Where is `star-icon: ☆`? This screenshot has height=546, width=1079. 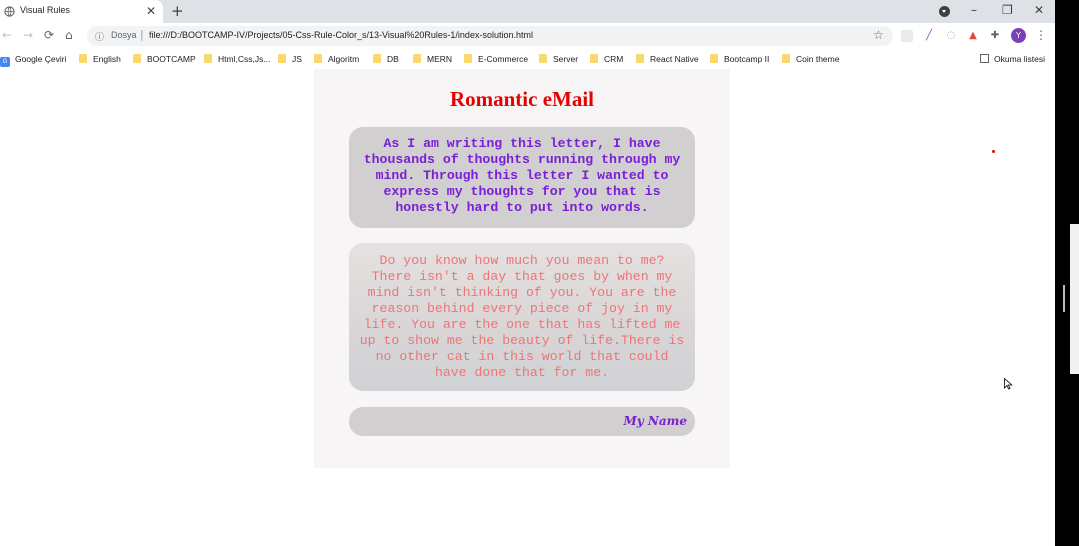
star-icon: ☆ is located at coordinates (878, 35).